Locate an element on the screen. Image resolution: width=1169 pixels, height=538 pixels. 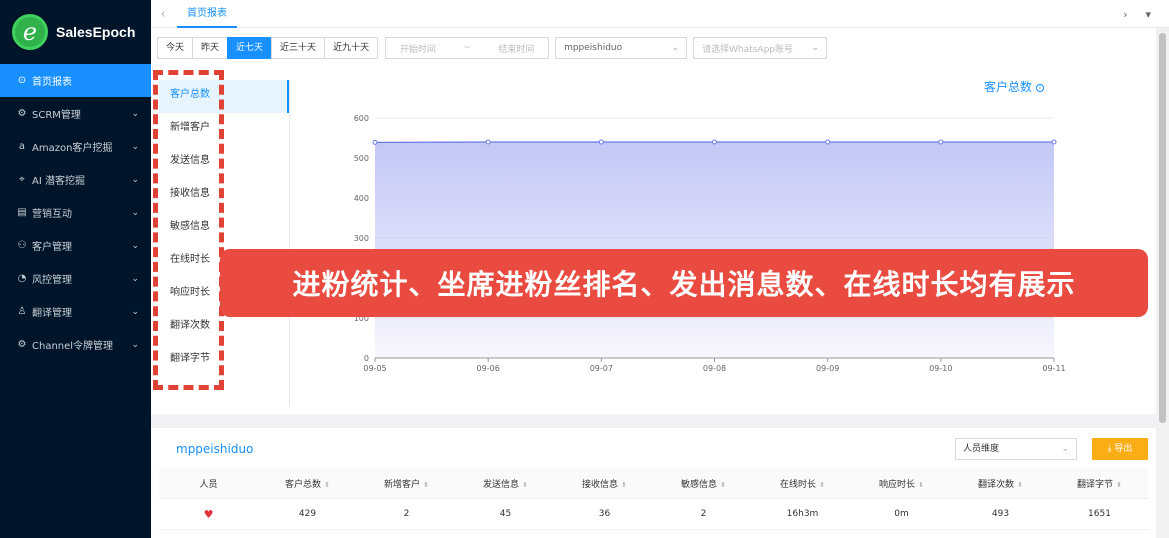
x-tick-label: 09-06 is located at coordinates (488, 368).